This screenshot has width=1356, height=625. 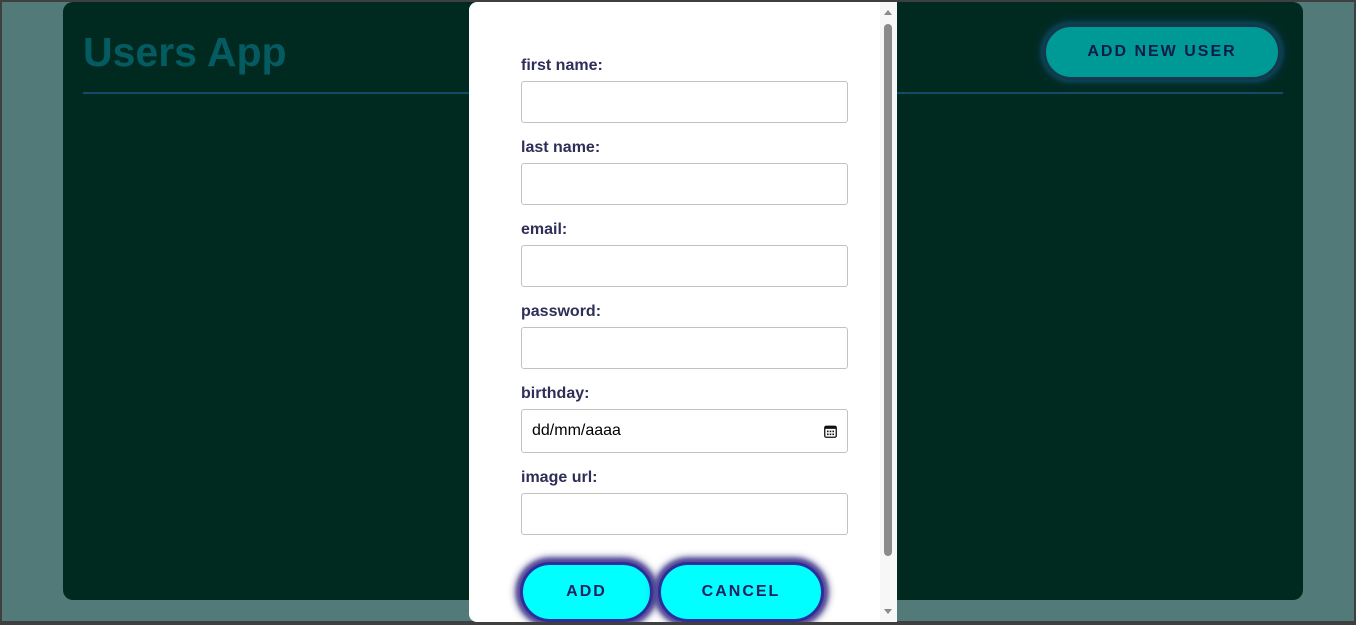 I want to click on scroll-up-arrow-icon, so click(x=888, y=12).